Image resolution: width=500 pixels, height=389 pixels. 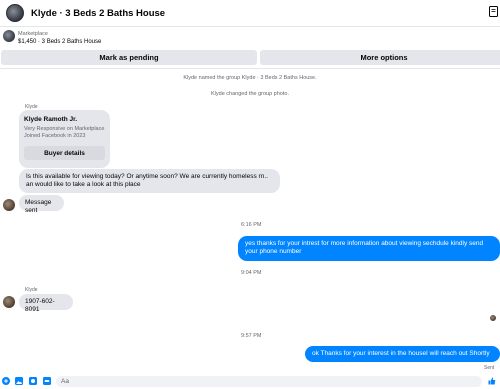 What do you see at coordinates (98, 13) in the screenshot?
I see `conversation-title: Klyde · 3 Beds 2 Baths House` at bounding box center [98, 13].